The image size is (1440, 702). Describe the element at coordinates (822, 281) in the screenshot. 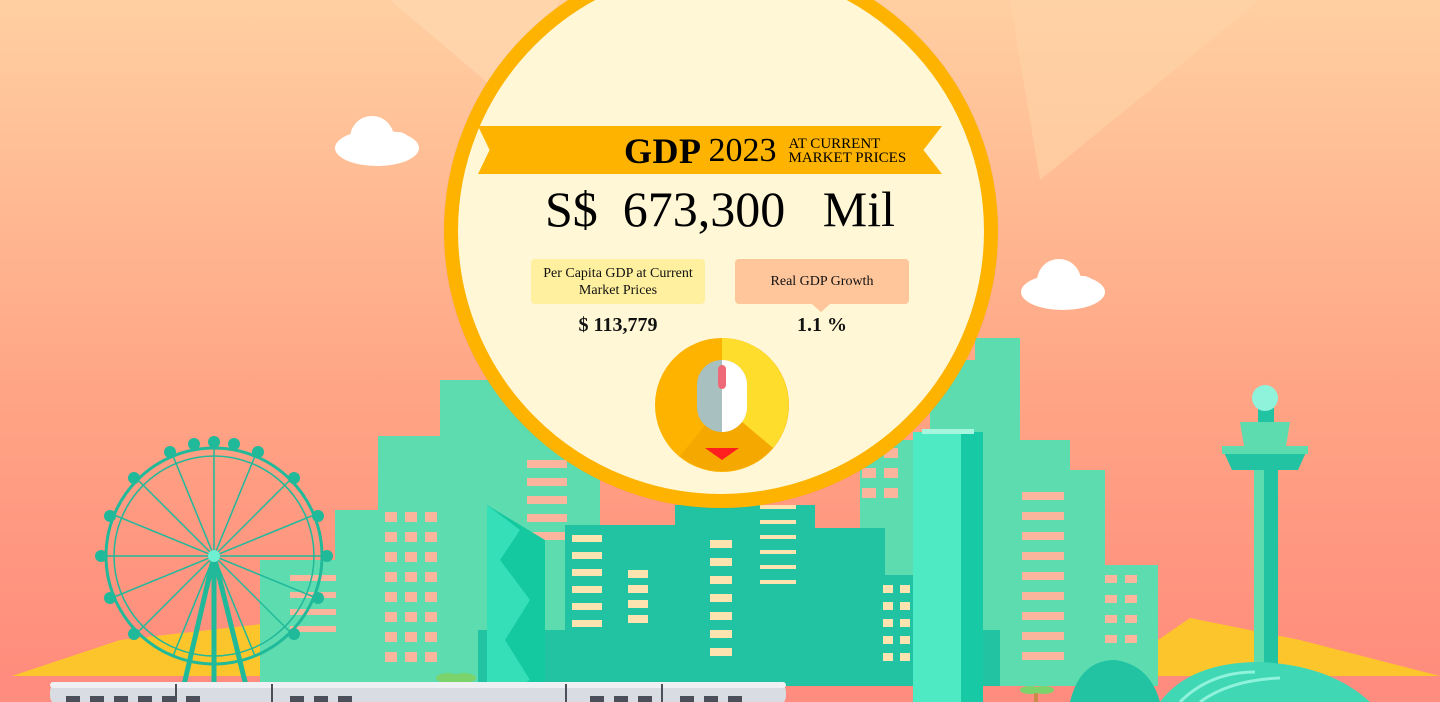

I see `real-gdp-growth-label: Real GDP Growth` at that location.